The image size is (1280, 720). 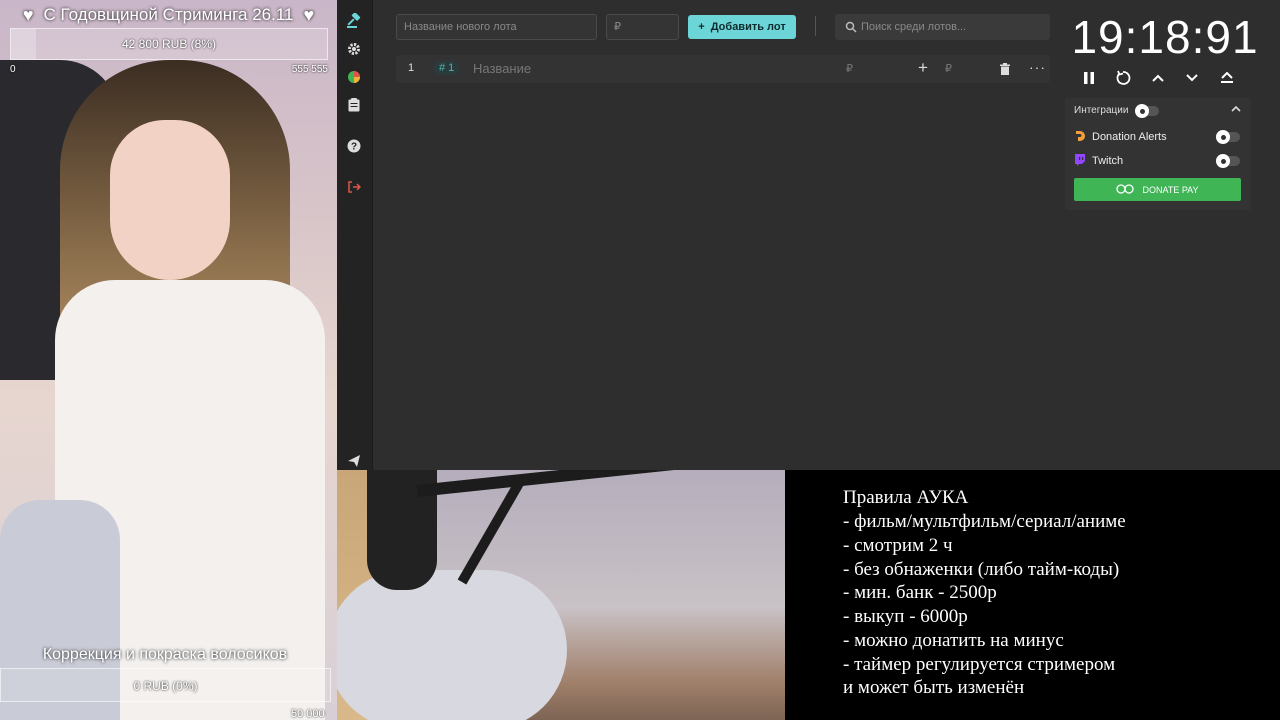 What do you see at coordinates (354, 461) in the screenshot?
I see `send-icon` at bounding box center [354, 461].